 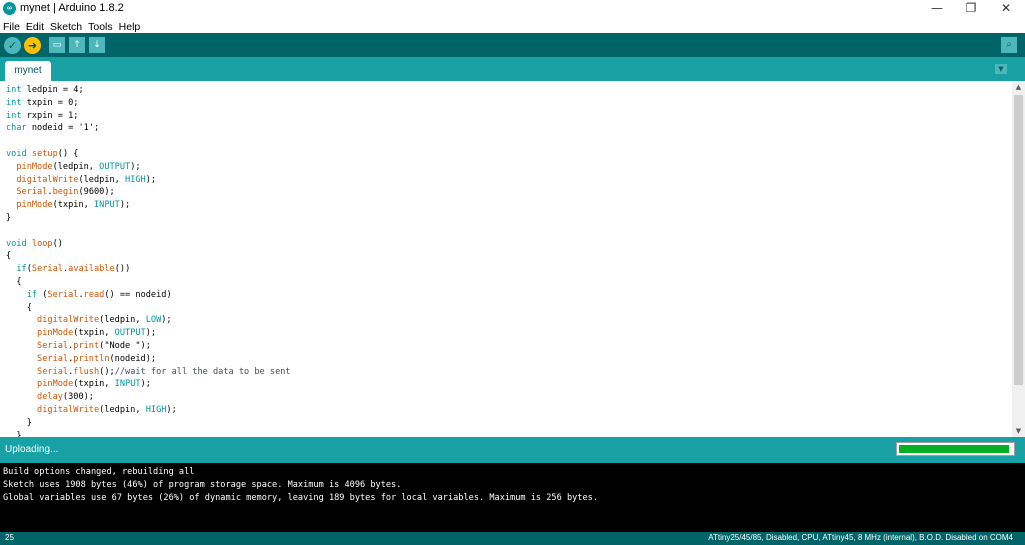 What do you see at coordinates (512, 8) in the screenshot?
I see `title-bar: ∞ mynet | Arduino 1.8.2 — ❐ ✕` at bounding box center [512, 8].